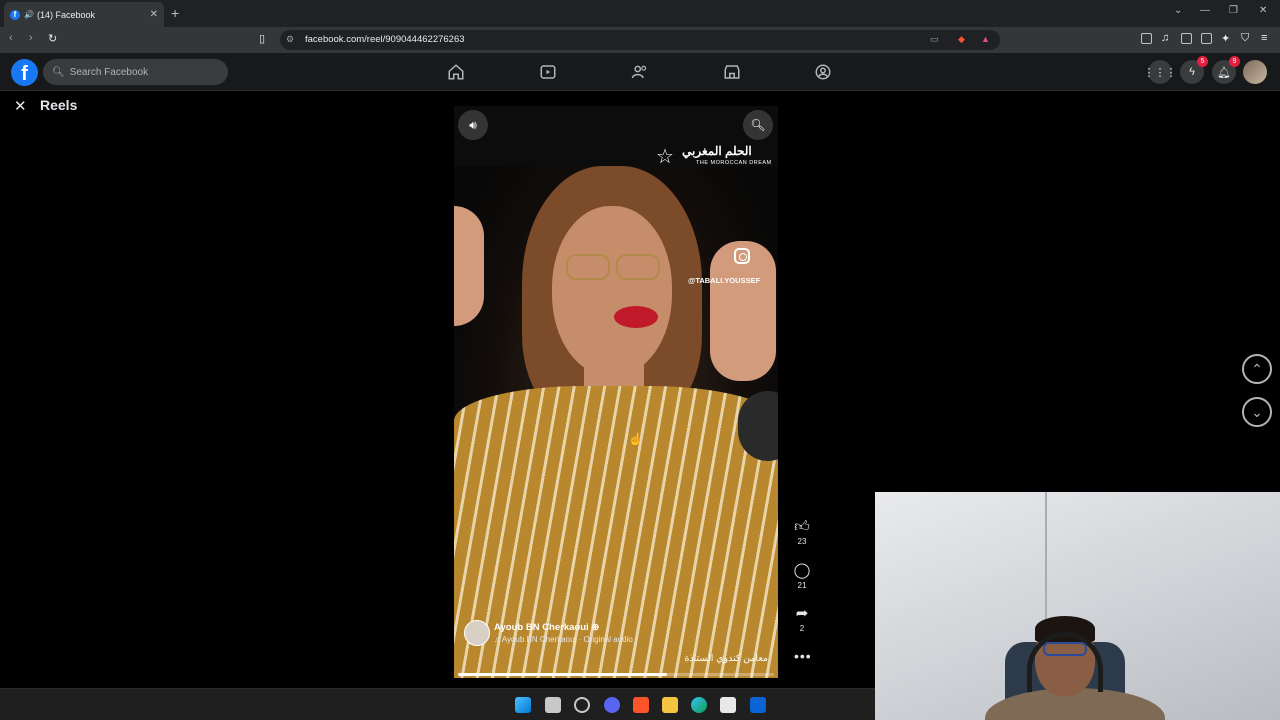 This screenshot has height=720, width=1280. What do you see at coordinates (1245, 38) in the screenshot?
I see `vpn-icon: ⛉` at bounding box center [1245, 38].